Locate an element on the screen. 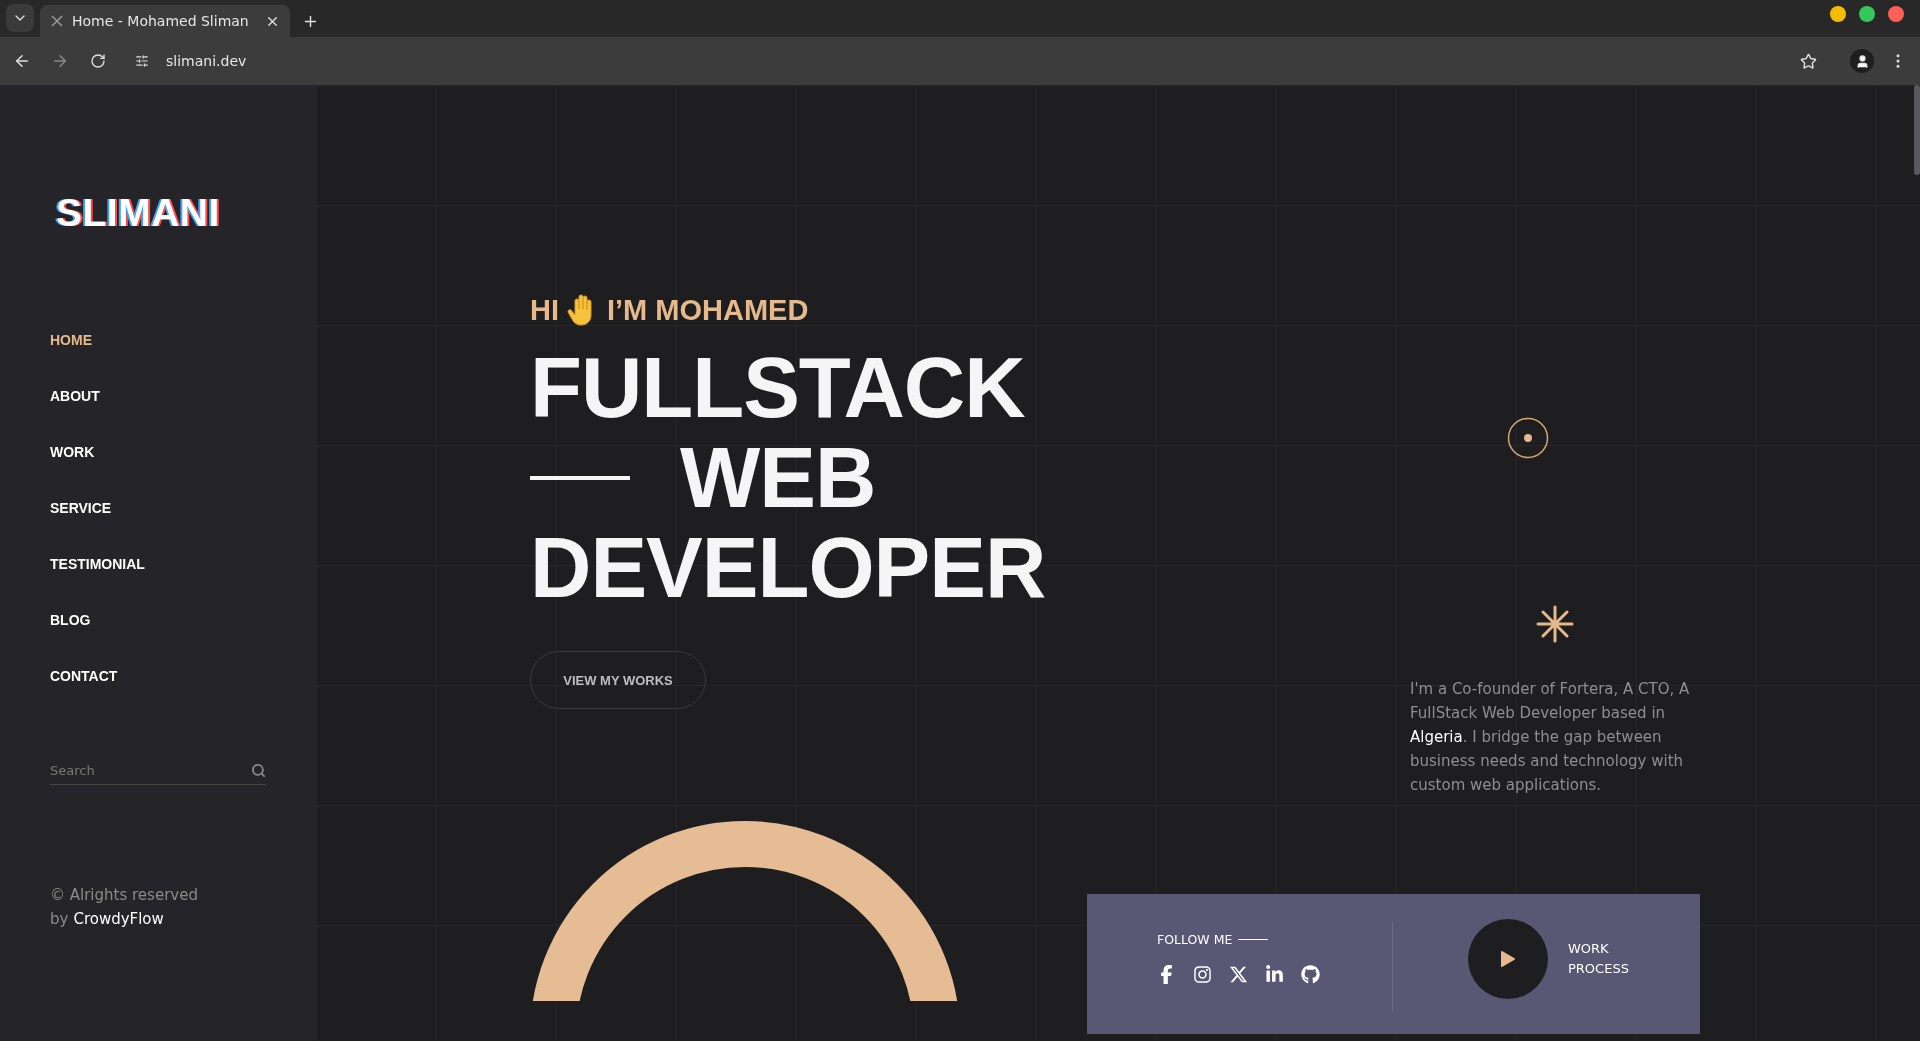 Image resolution: width=1920 pixels, height=1041 pixels. scrollbar-thumb is located at coordinates (1917, 130).